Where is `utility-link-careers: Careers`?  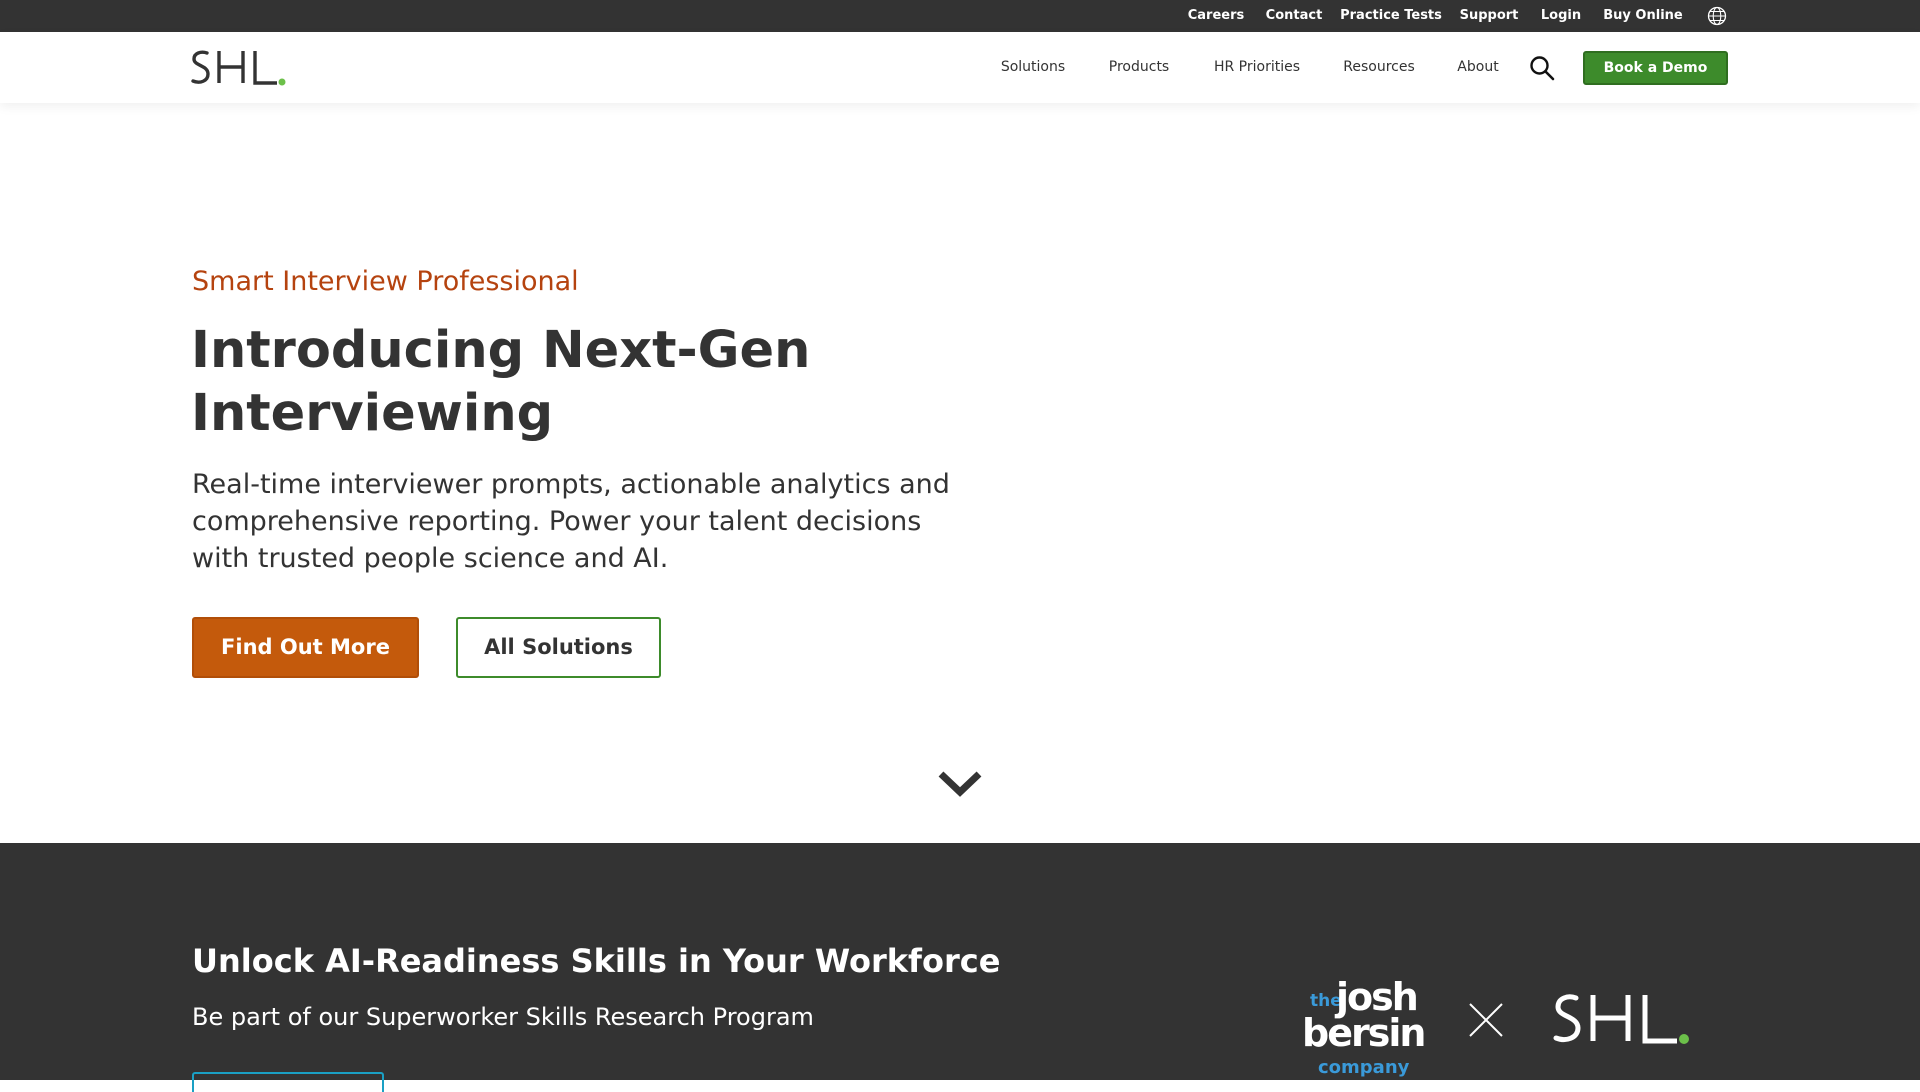 utility-link-careers: Careers is located at coordinates (1216, 16).